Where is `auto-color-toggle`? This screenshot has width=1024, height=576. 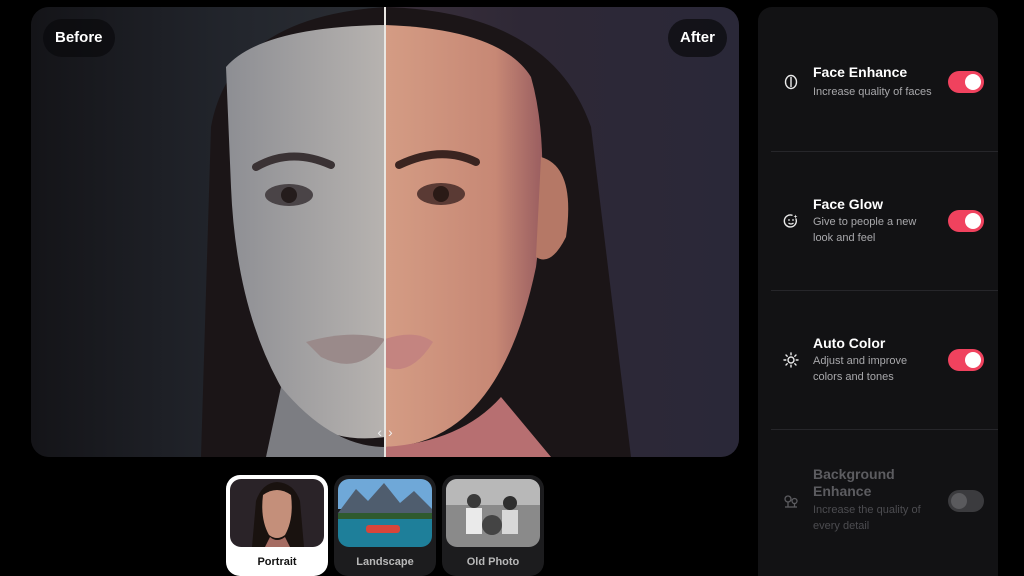
auto-color-toggle is located at coordinates (966, 360).